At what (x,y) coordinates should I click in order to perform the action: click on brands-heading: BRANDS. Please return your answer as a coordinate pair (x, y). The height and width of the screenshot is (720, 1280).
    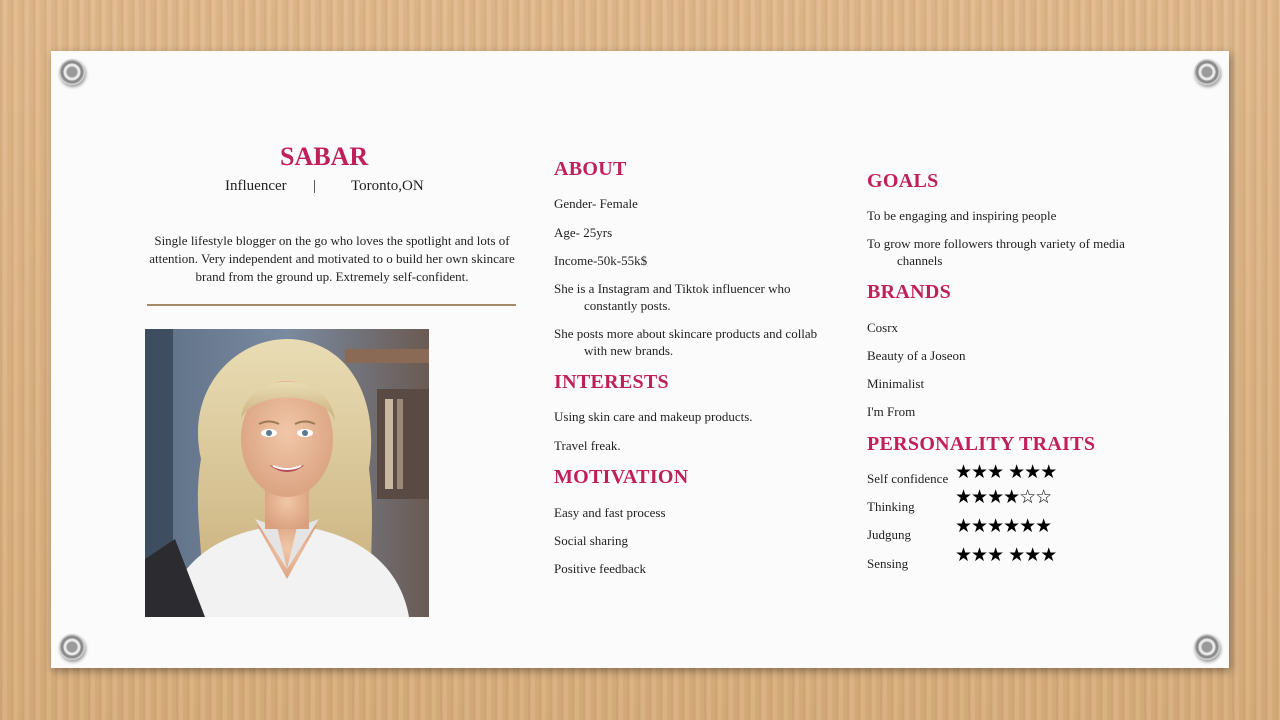
    Looking at the image, I should click on (909, 292).